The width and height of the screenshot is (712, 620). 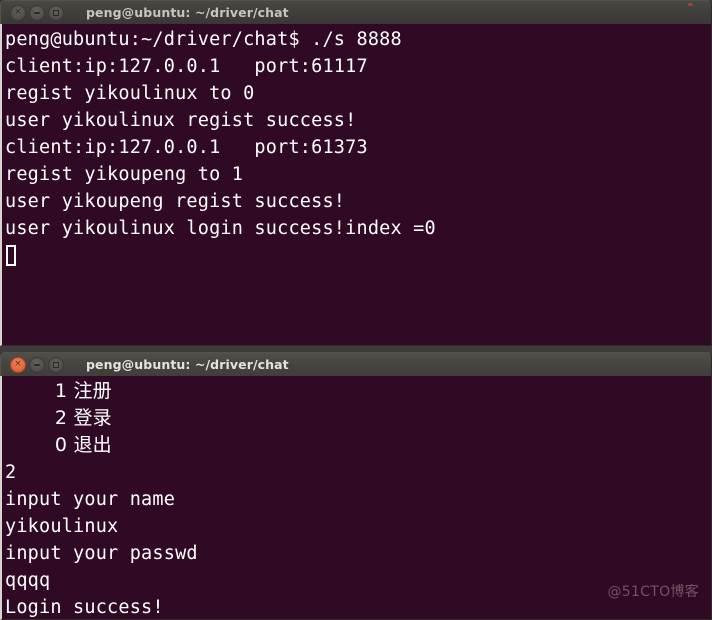 I want to click on menu-option-register: 1 注册, so click(x=58, y=391).